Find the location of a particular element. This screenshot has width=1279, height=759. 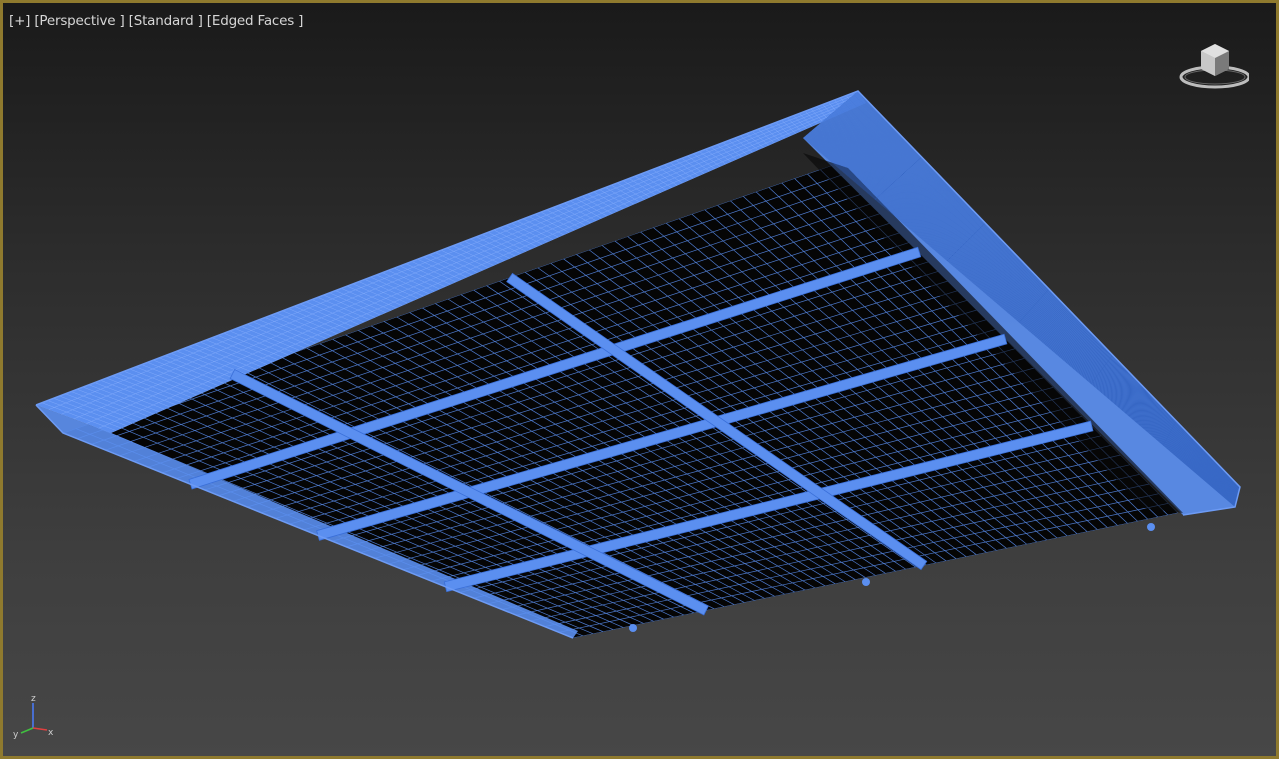

axis-y-label: y is located at coordinates (16, 734).